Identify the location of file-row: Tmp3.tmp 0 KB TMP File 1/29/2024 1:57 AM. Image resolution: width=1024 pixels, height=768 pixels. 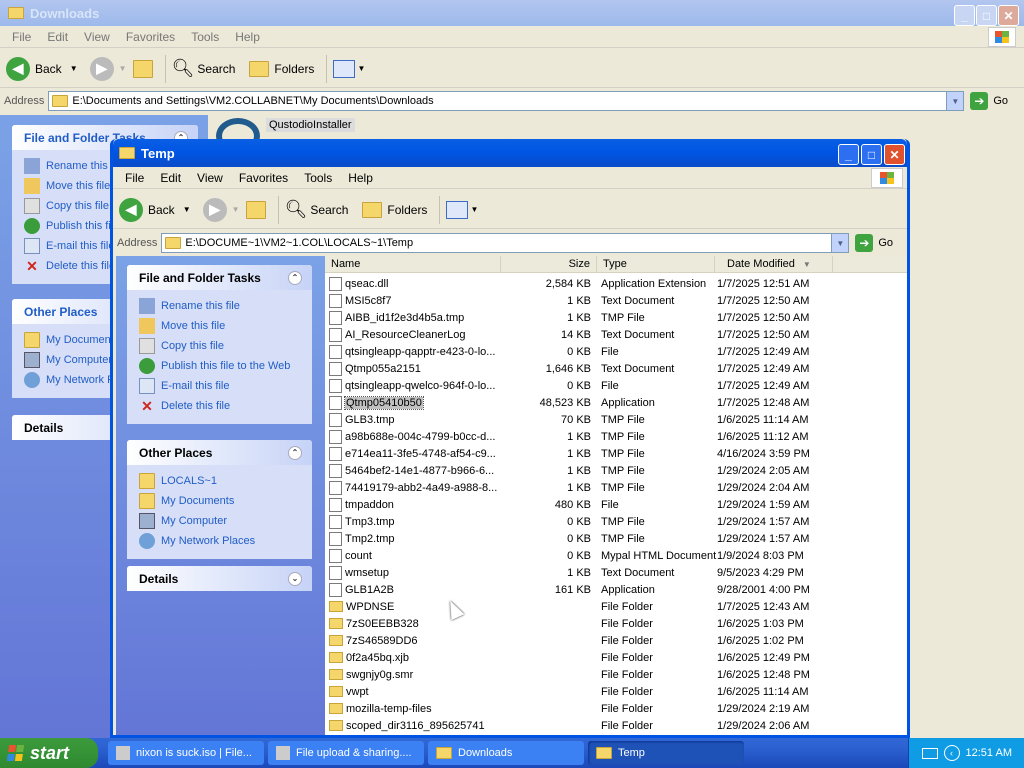
(578, 521).